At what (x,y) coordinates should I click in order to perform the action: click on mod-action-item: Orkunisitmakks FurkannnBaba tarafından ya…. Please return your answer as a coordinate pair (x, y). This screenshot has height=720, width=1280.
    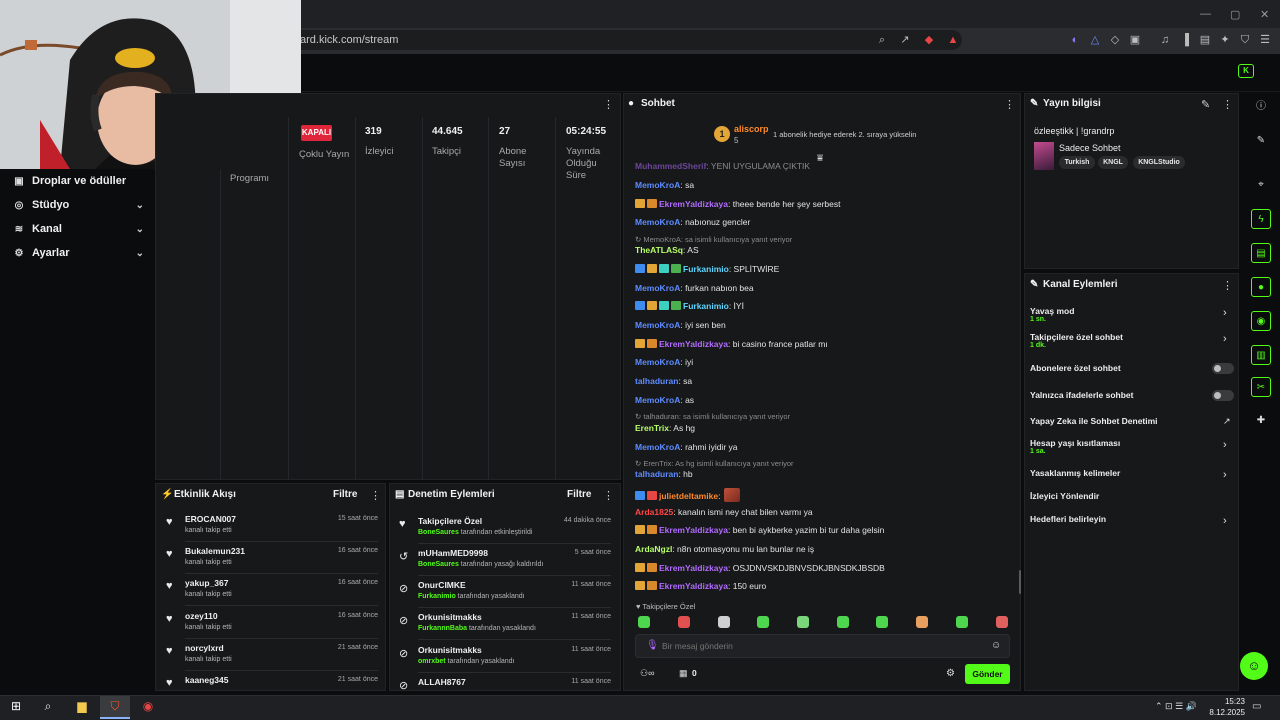
    Looking at the image, I should click on (514, 622).